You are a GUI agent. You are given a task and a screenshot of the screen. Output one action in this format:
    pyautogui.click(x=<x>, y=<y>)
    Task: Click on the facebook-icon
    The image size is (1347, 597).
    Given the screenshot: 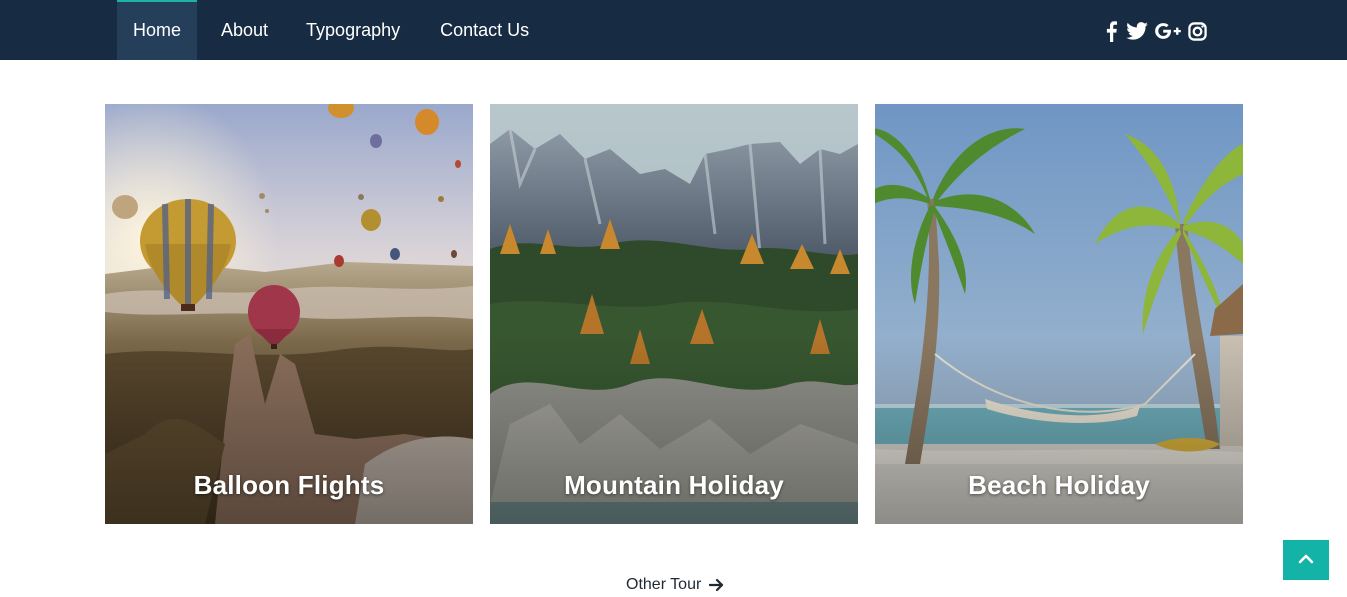 What is the action you would take?
    pyautogui.click(x=1111, y=31)
    